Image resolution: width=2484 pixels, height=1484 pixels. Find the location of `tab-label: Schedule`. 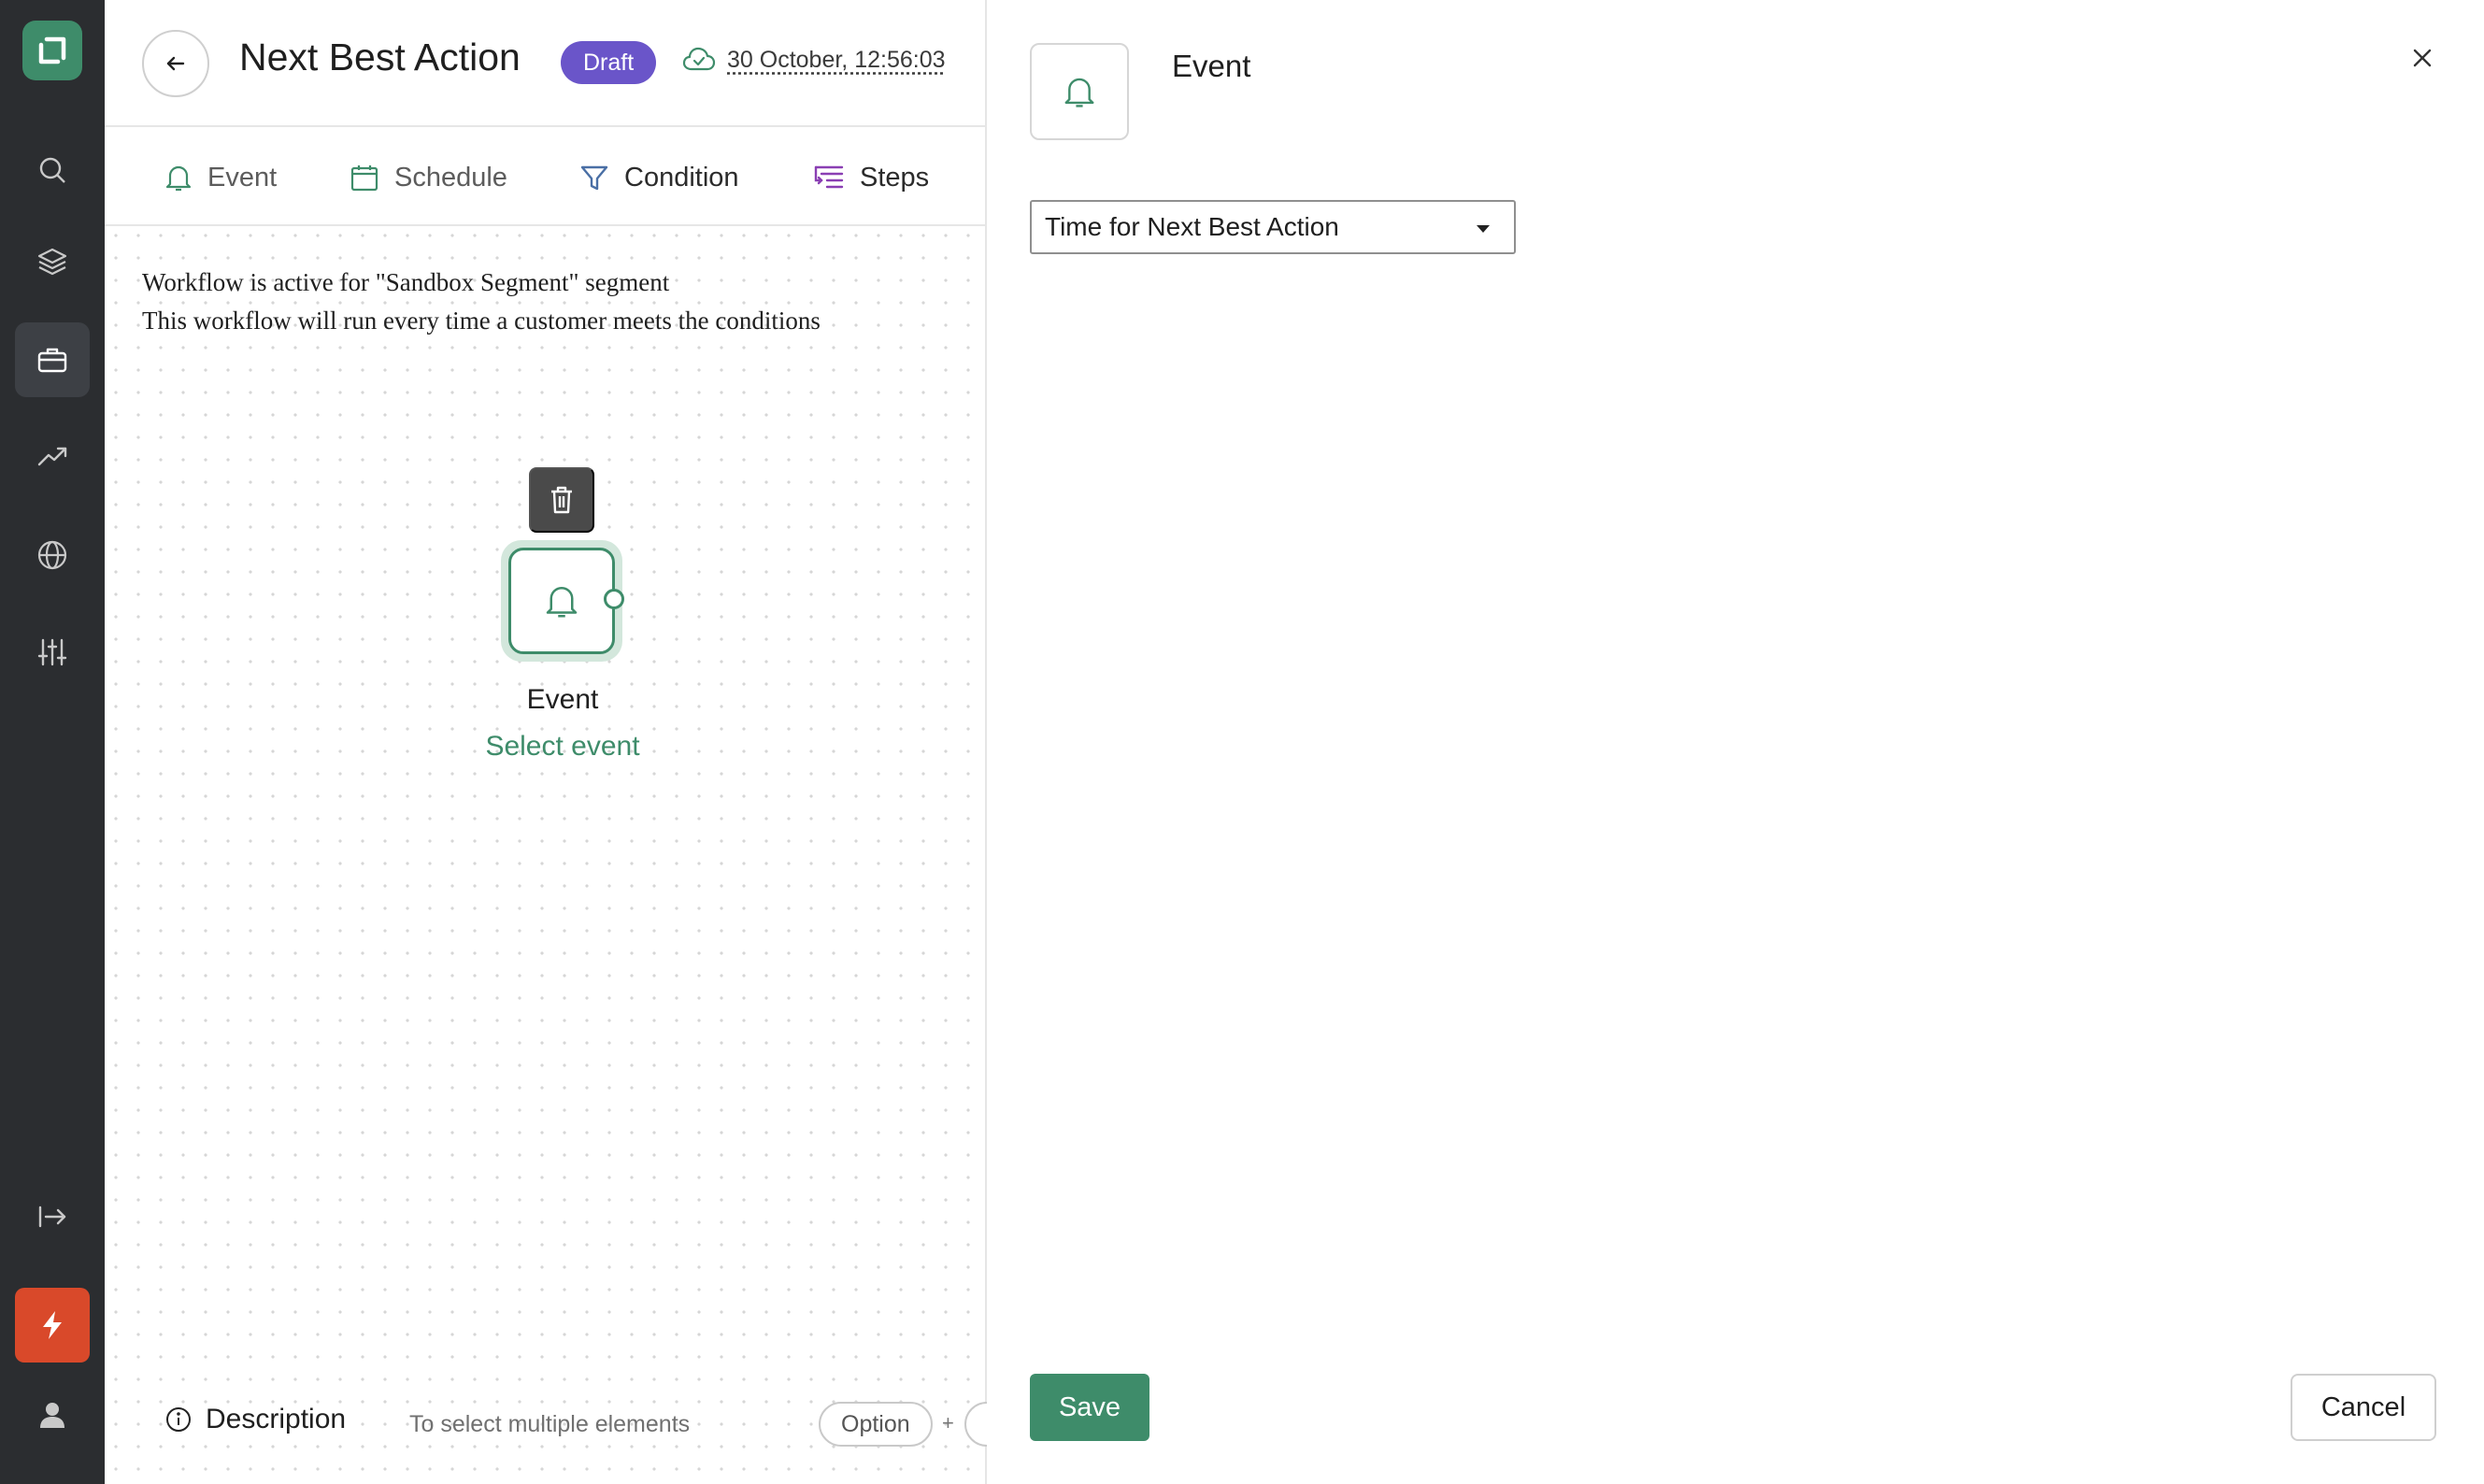

tab-label: Schedule is located at coordinates (451, 177).